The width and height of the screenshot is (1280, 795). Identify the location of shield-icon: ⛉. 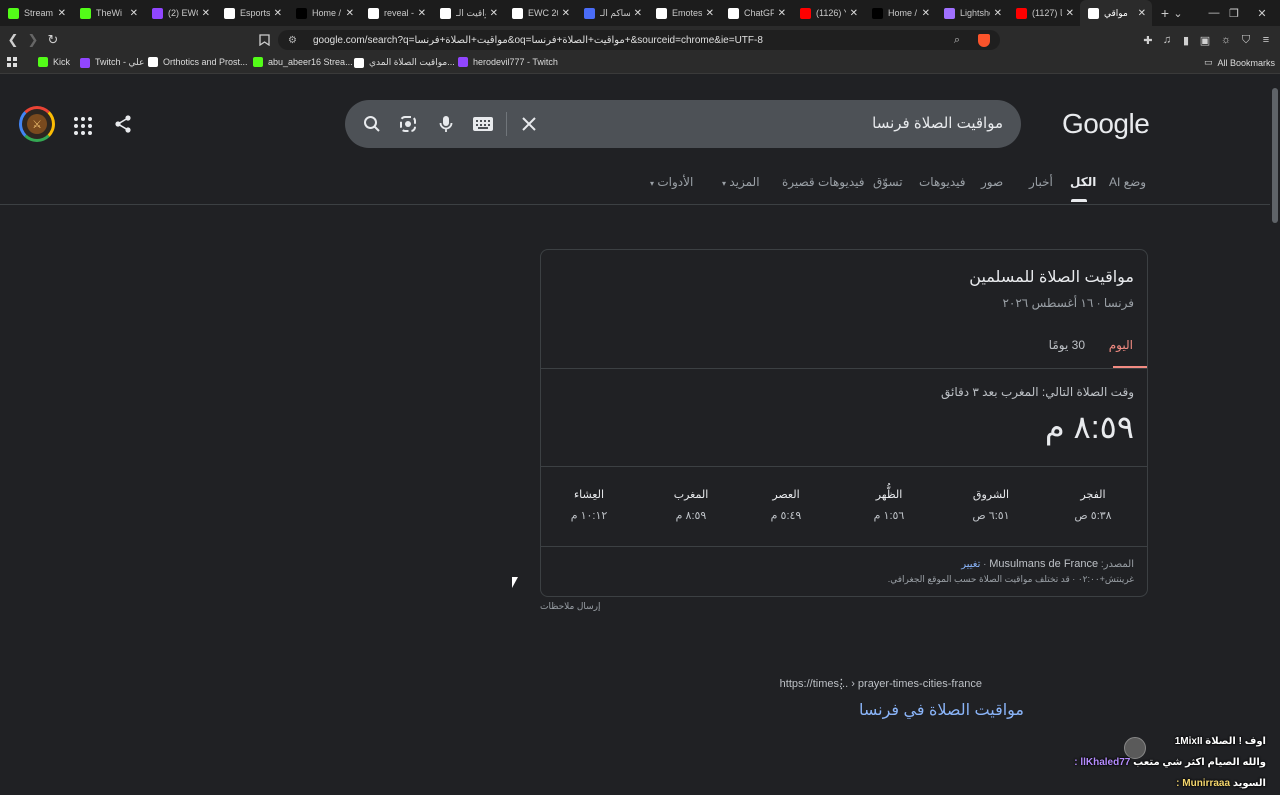
(1246, 40).